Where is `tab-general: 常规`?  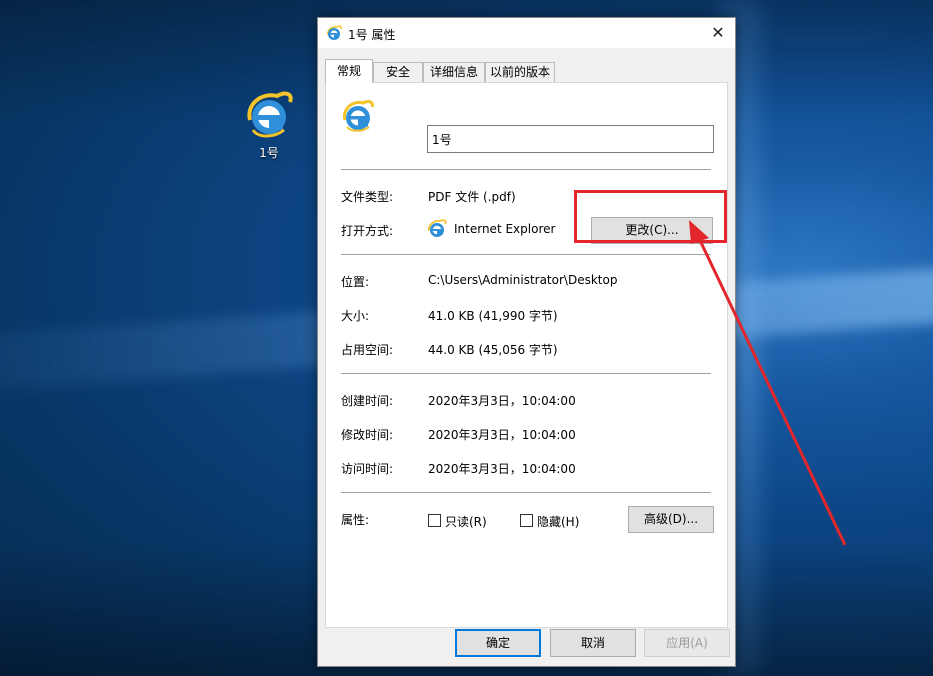 tab-general: 常规 is located at coordinates (349, 71).